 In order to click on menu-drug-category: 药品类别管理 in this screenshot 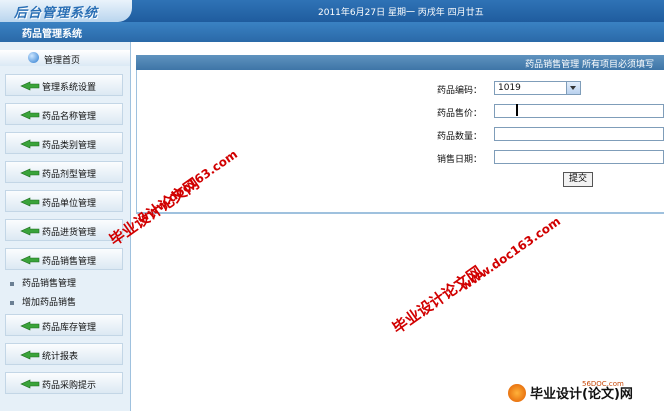, I will do `click(64, 143)`.